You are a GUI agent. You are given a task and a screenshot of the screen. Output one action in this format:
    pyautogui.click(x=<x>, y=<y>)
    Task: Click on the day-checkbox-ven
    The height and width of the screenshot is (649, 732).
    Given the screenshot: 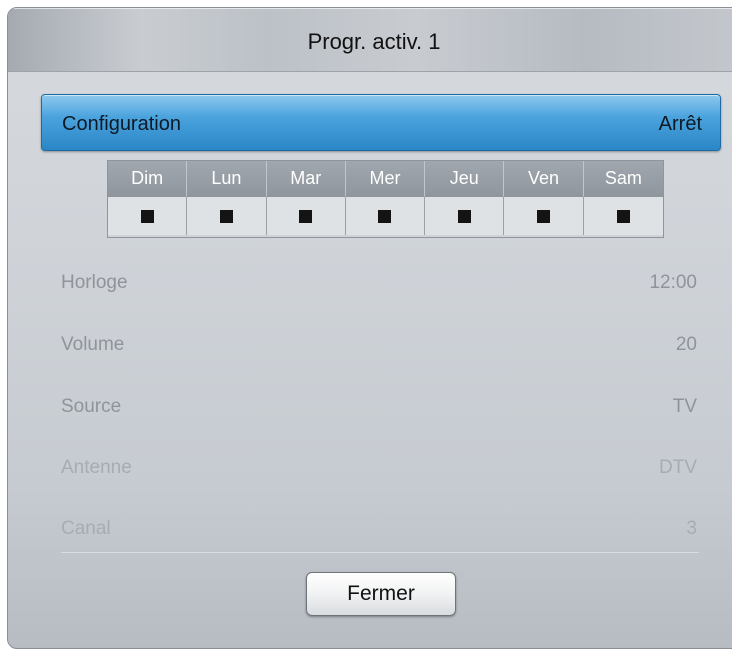 What is the action you would take?
    pyautogui.click(x=544, y=216)
    